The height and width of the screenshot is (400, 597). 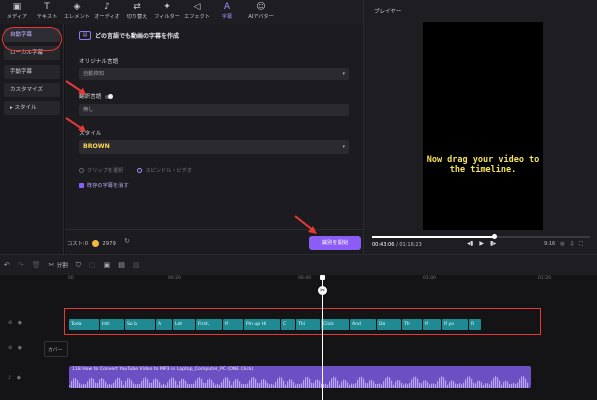 What do you see at coordinates (262, 324) in the screenshot?
I see `subtitle-clip: Pin up Hi` at bounding box center [262, 324].